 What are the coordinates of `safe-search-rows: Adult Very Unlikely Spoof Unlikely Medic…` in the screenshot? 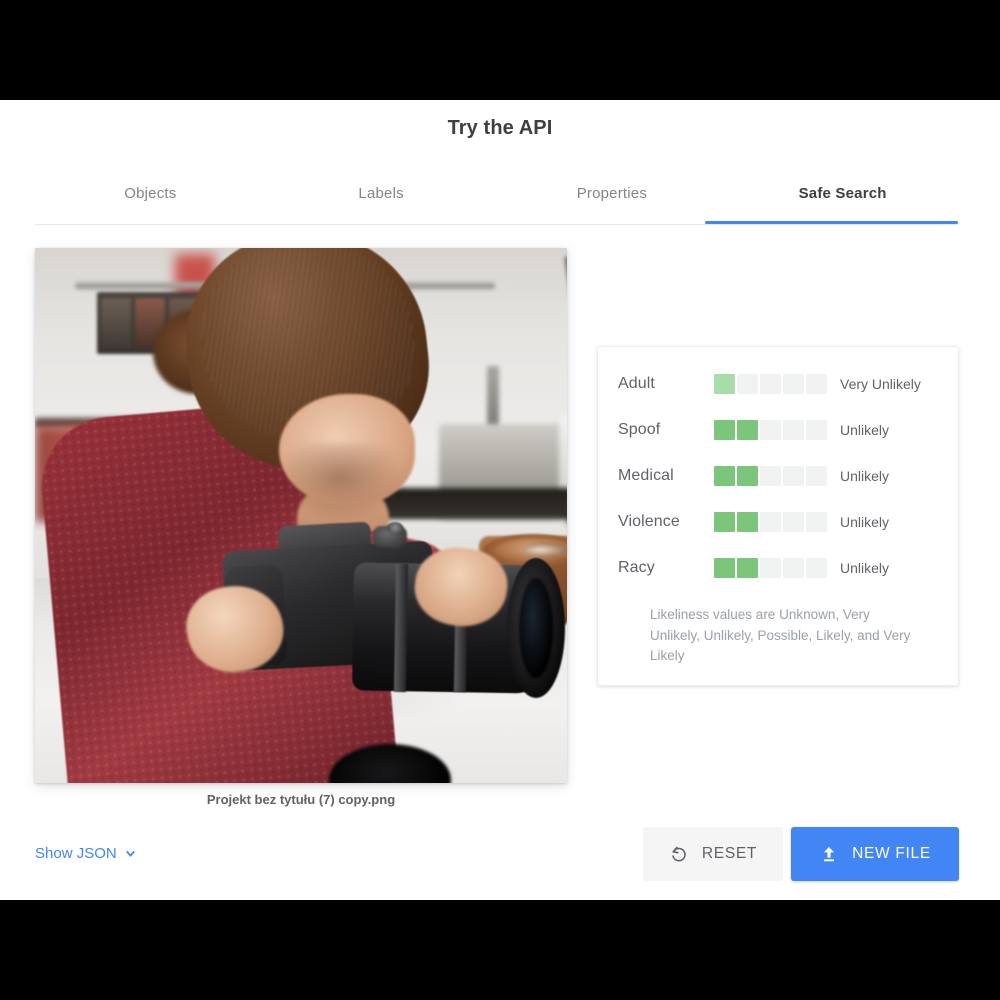 It's located at (779, 476).